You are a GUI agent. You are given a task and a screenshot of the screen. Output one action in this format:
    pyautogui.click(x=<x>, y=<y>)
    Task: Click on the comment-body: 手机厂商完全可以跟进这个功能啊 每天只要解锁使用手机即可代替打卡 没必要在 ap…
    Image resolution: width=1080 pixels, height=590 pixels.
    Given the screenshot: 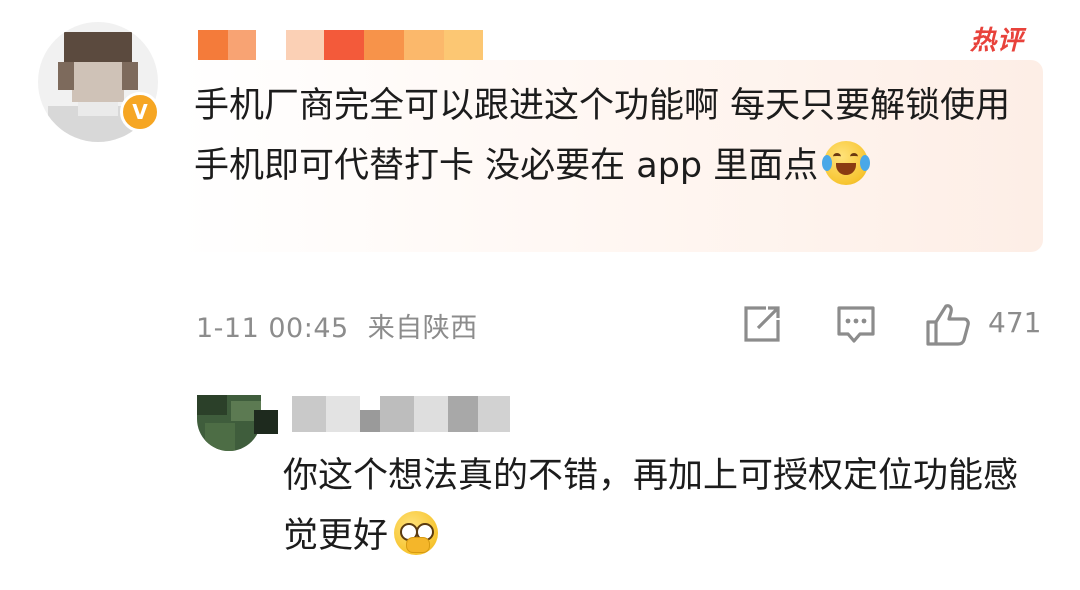 What is the action you would take?
    pyautogui.click(x=602, y=136)
    